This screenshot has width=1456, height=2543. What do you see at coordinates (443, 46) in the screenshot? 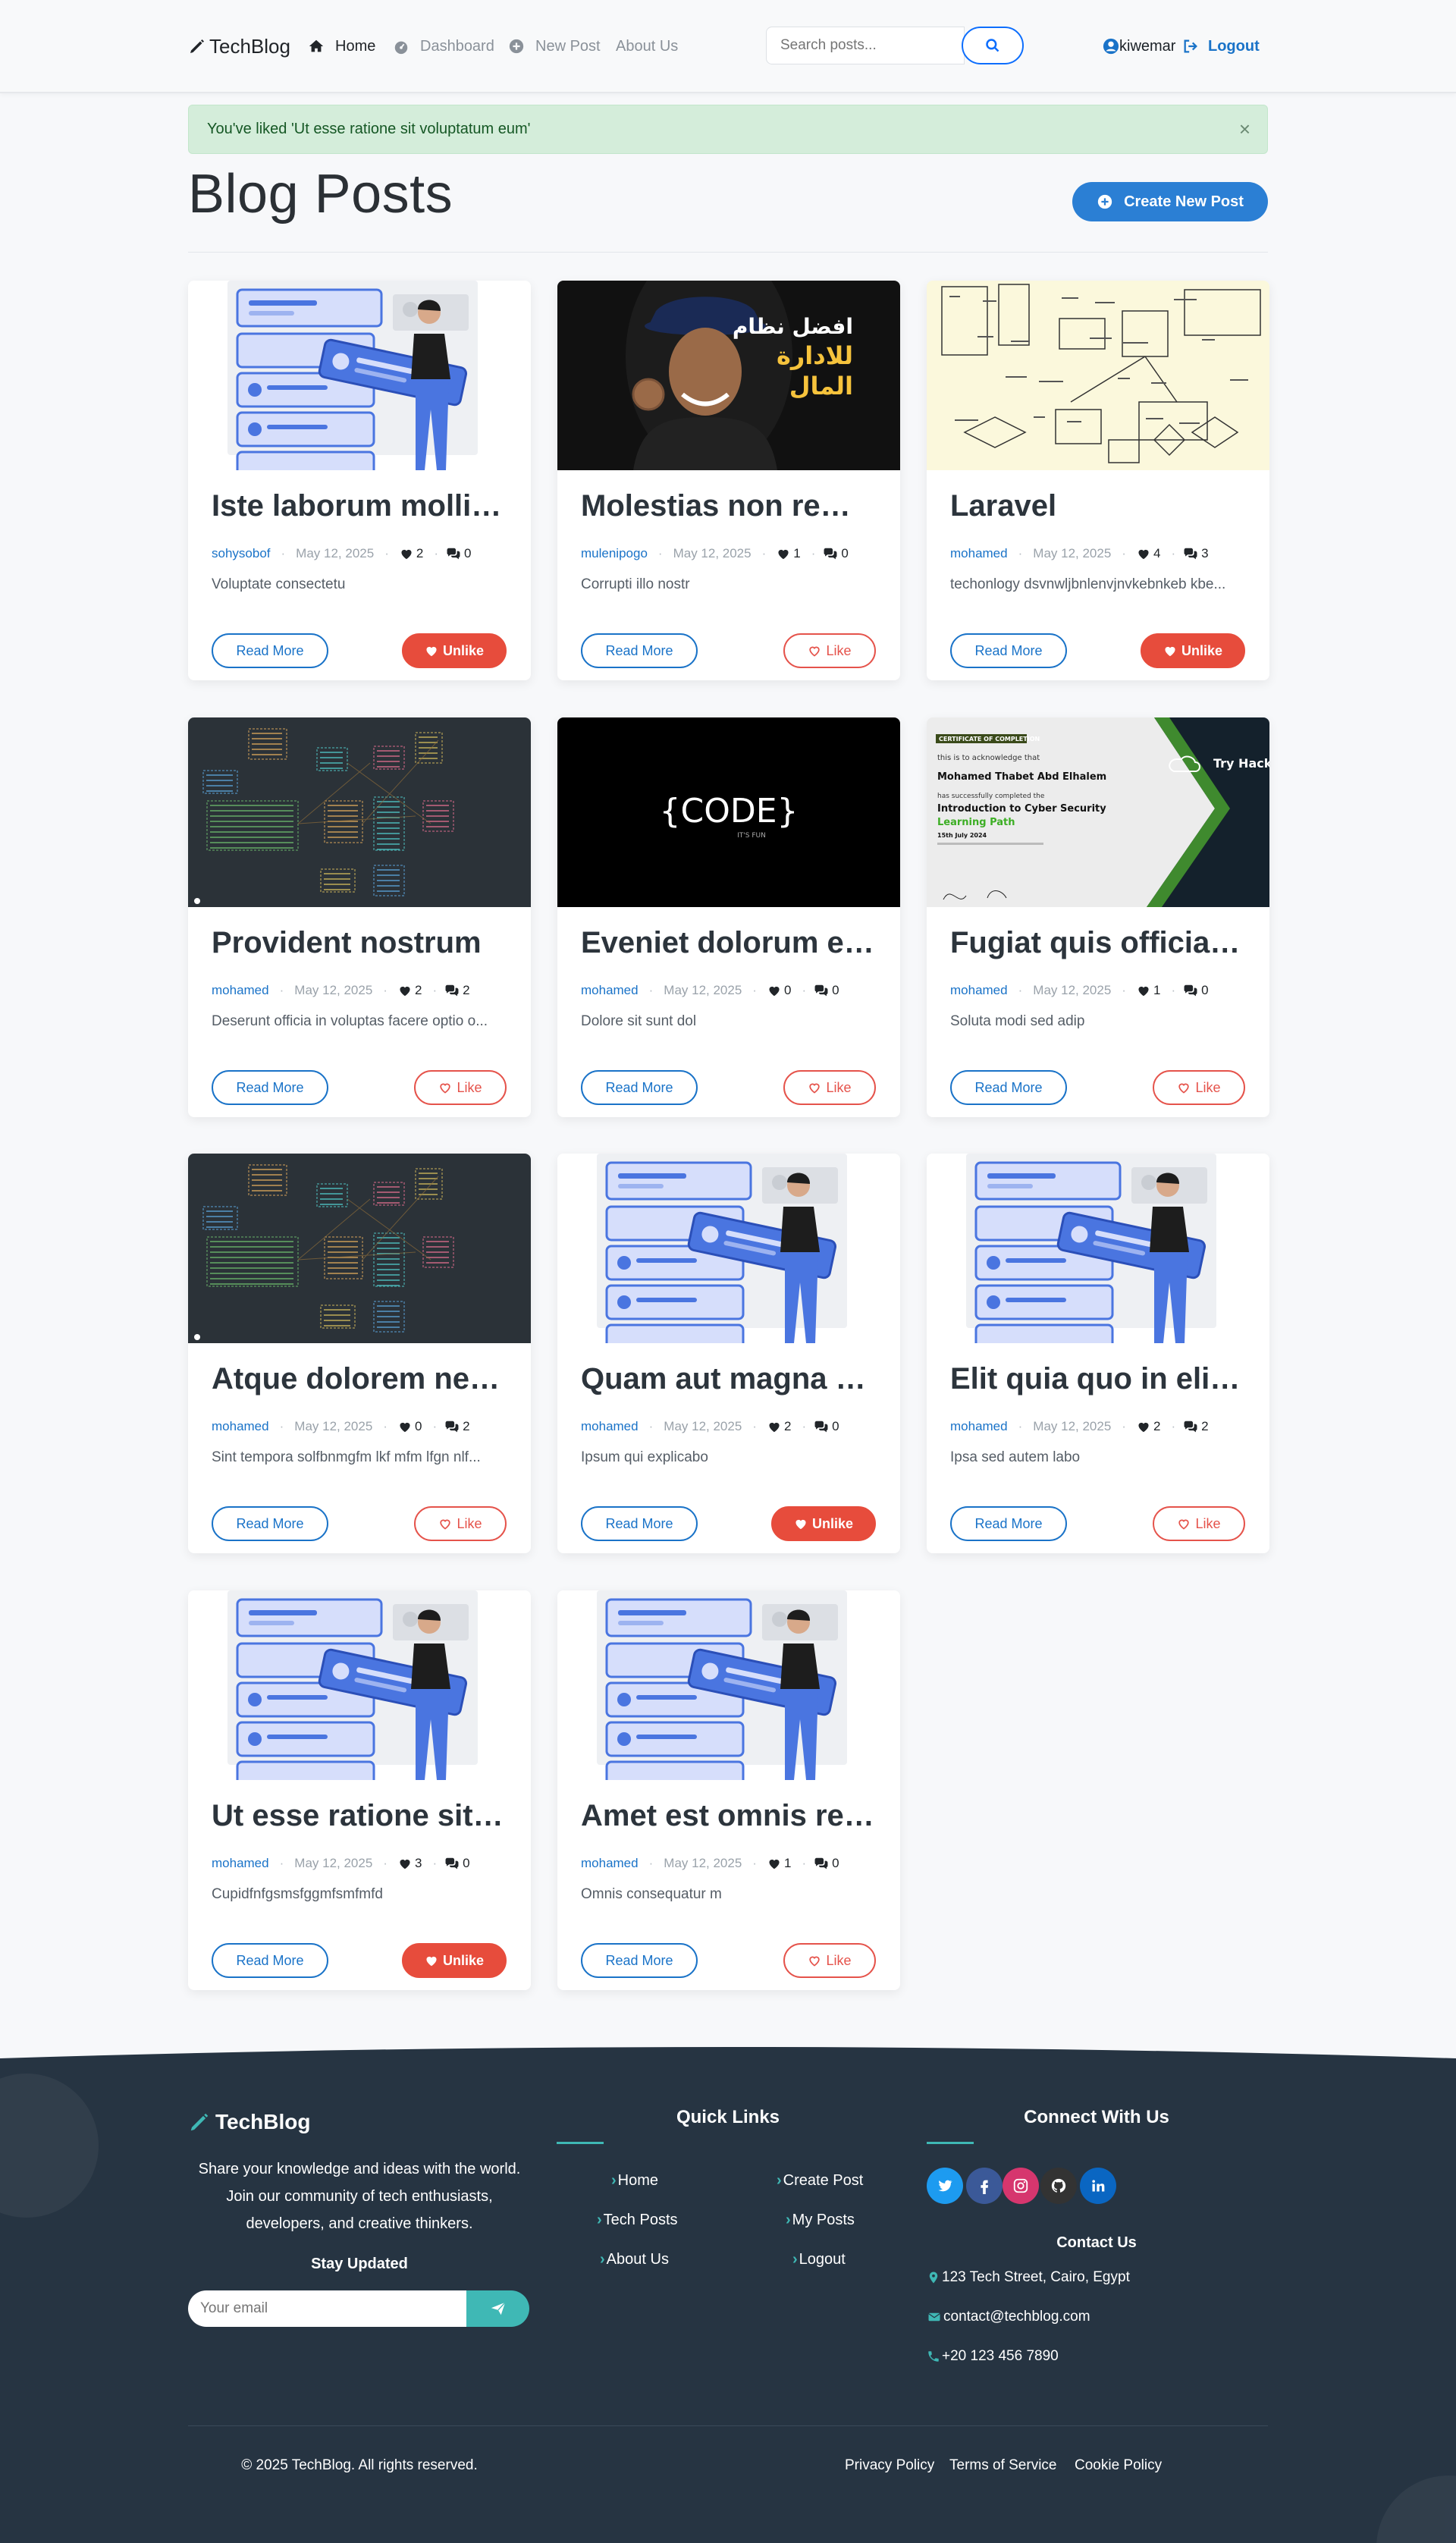
I see `nav-dashboard: Dashboard` at bounding box center [443, 46].